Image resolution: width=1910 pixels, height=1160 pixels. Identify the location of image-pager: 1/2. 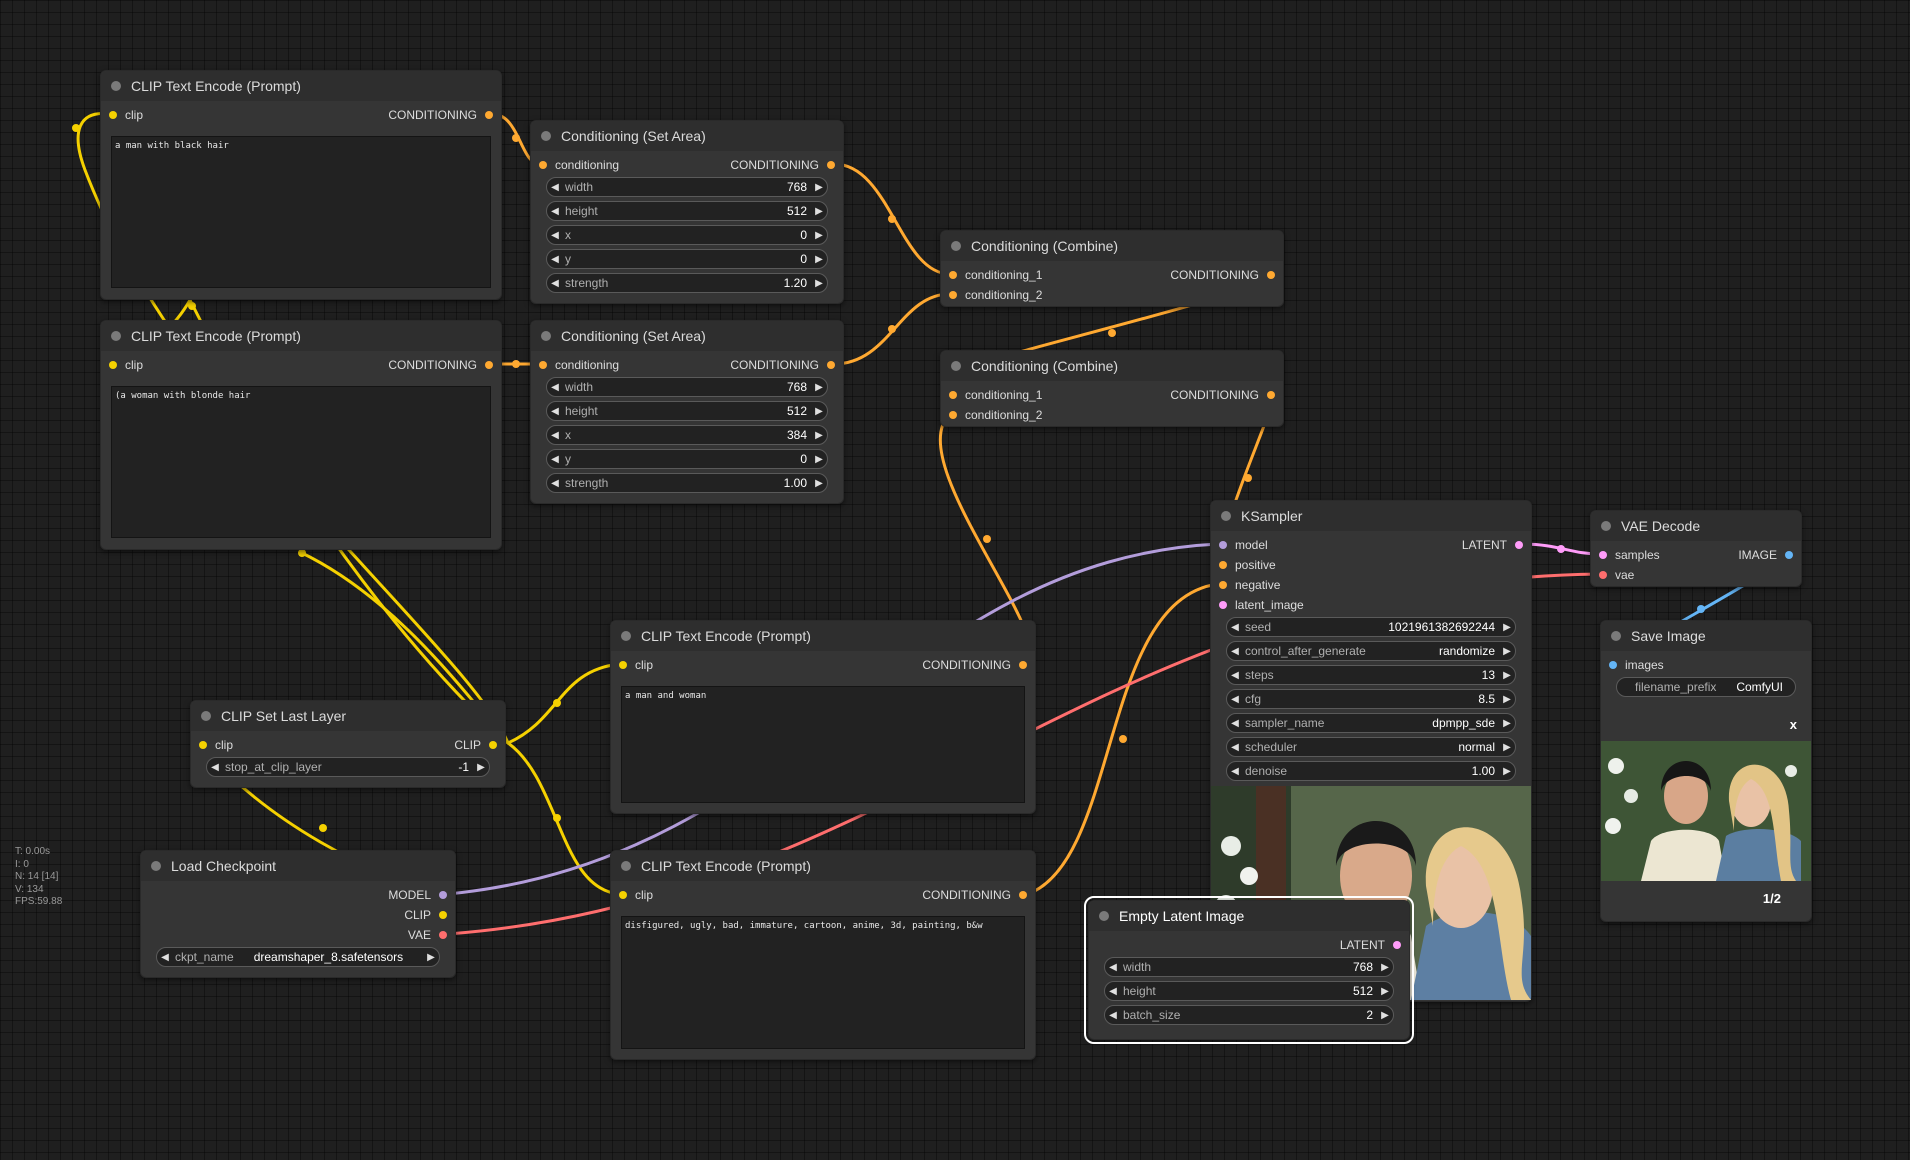
(1772, 898).